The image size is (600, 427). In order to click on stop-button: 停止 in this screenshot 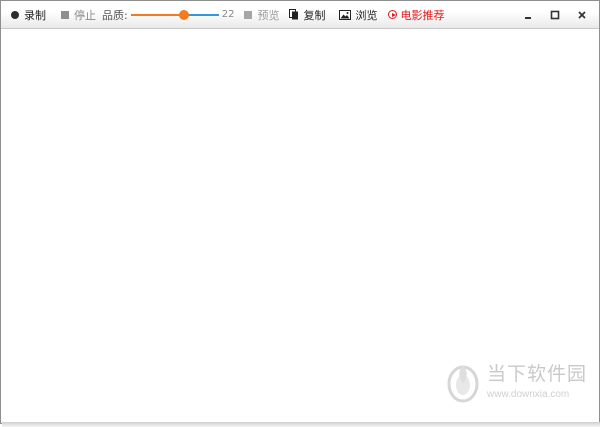, I will do `click(78, 14)`.